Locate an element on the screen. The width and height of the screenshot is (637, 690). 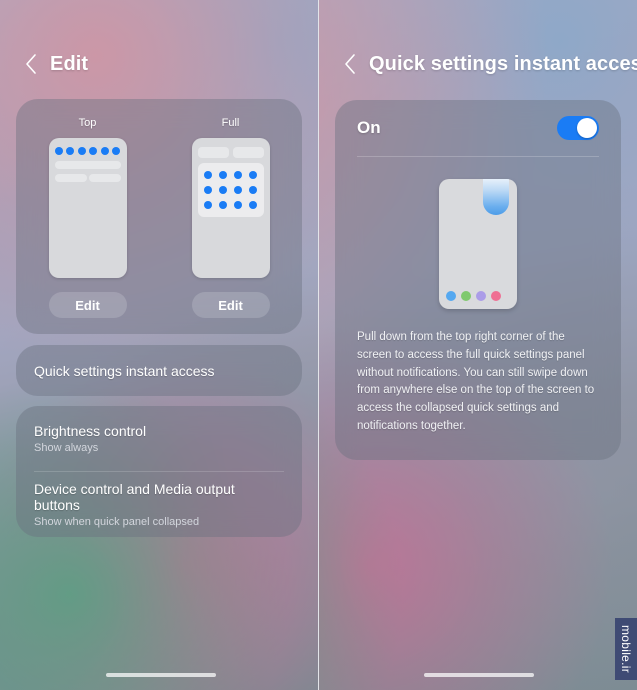
illustration-area is located at coordinates (478, 233).